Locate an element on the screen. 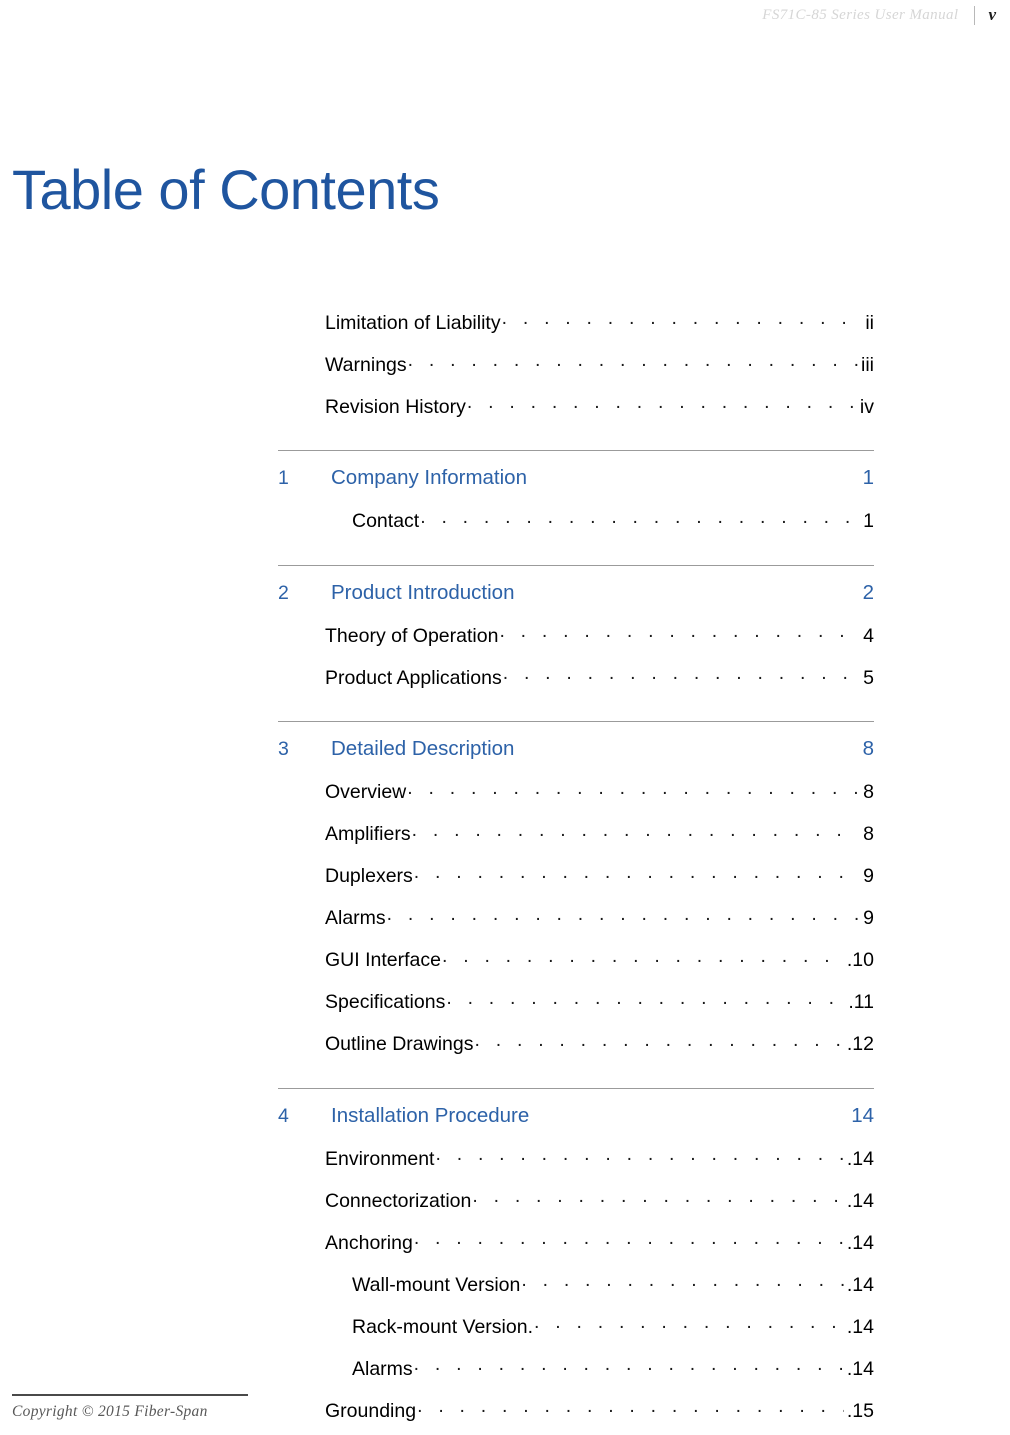 The image size is (1010, 1435). toc-entry-page: 8 is located at coordinates (868, 792).